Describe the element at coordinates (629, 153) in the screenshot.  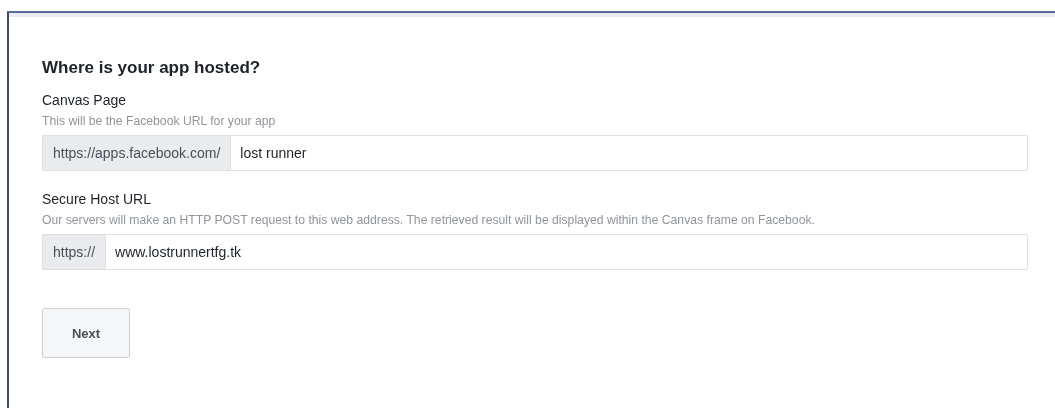
I see `input-field: lost runner` at that location.